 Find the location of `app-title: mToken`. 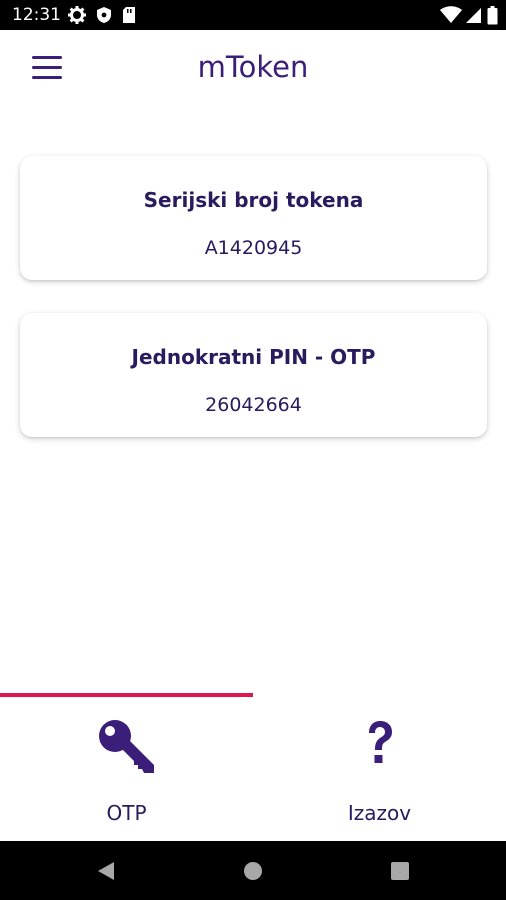

app-title: mToken is located at coordinates (253, 67).